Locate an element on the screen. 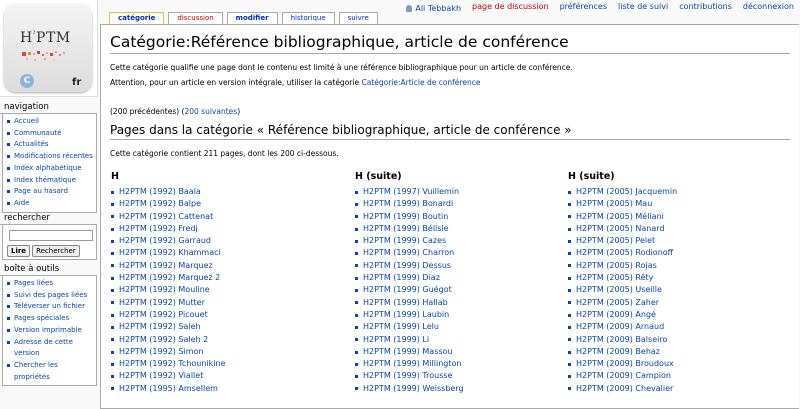 This screenshot has height=409, width=800. category-page-link: H2PTM (1992) Balpe is located at coordinates (168, 204).